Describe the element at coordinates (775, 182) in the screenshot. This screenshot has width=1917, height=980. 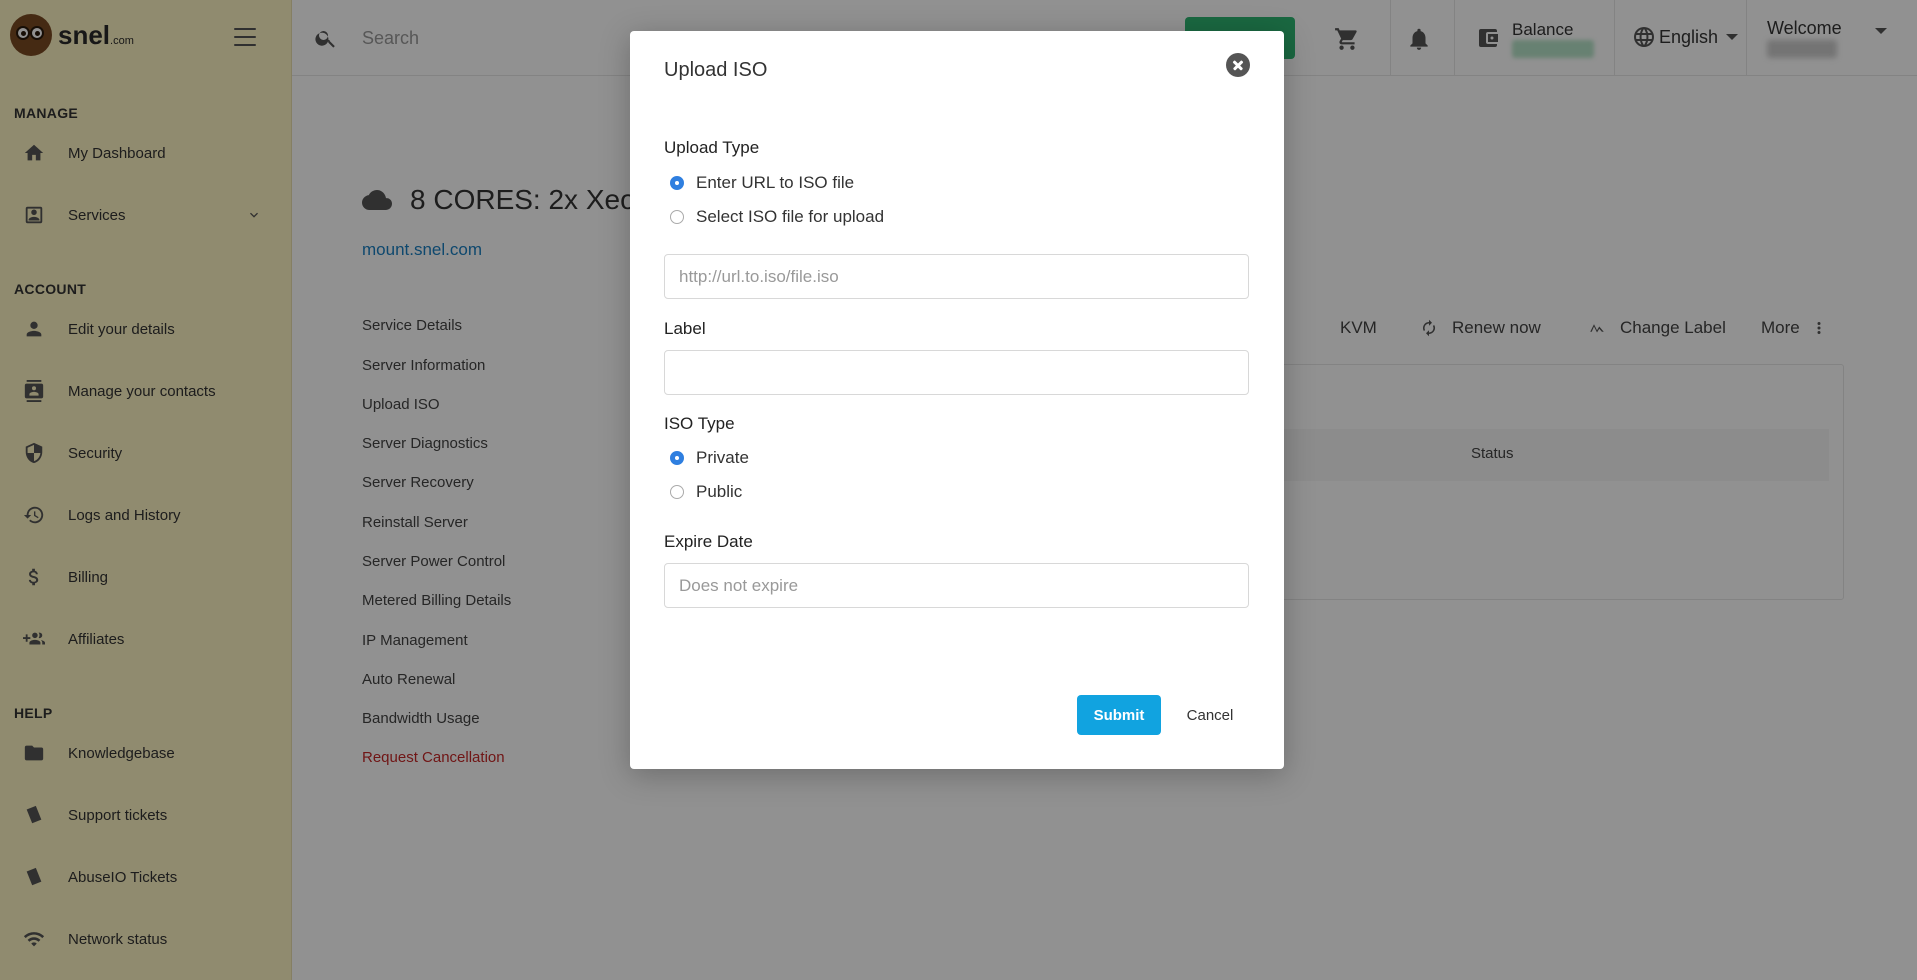
I see `radio-label: Enter URL to ISO file` at that location.